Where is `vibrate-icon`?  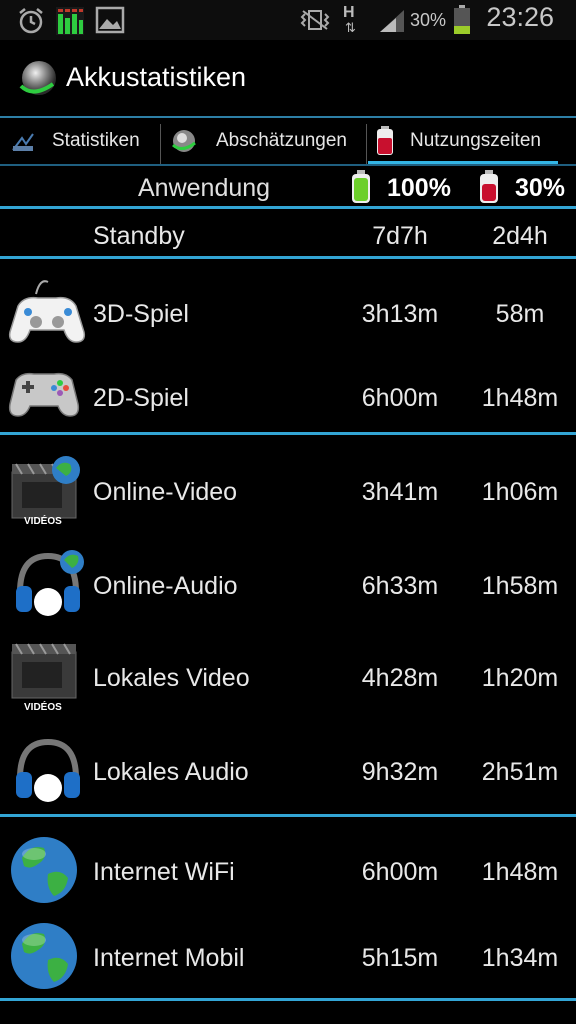 vibrate-icon is located at coordinates (315, 20).